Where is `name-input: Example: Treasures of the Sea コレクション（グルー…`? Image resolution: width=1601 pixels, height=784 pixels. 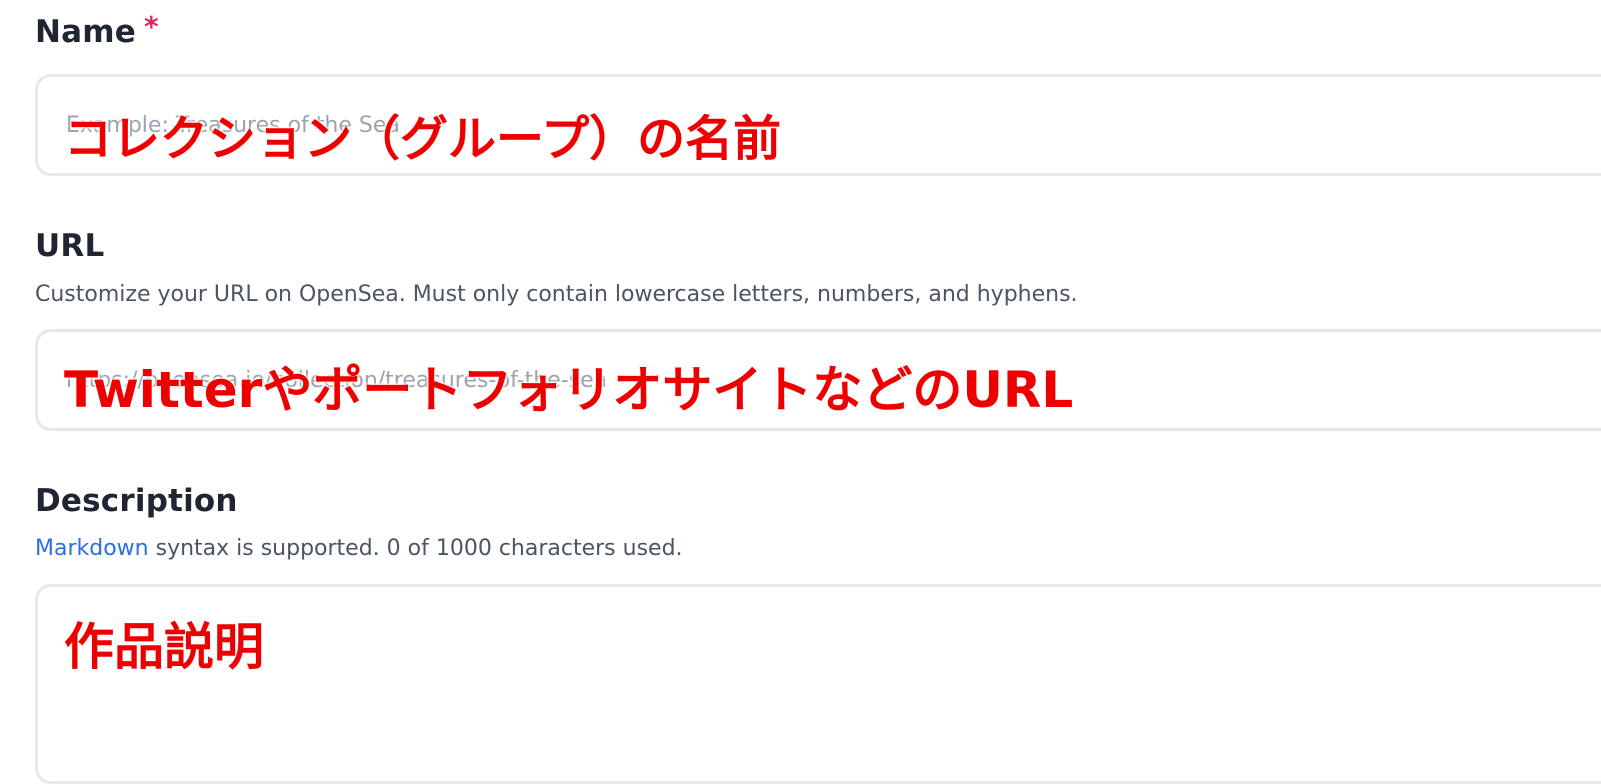 name-input: Example: Treasures of the Sea コレクション（グルー… is located at coordinates (818, 125).